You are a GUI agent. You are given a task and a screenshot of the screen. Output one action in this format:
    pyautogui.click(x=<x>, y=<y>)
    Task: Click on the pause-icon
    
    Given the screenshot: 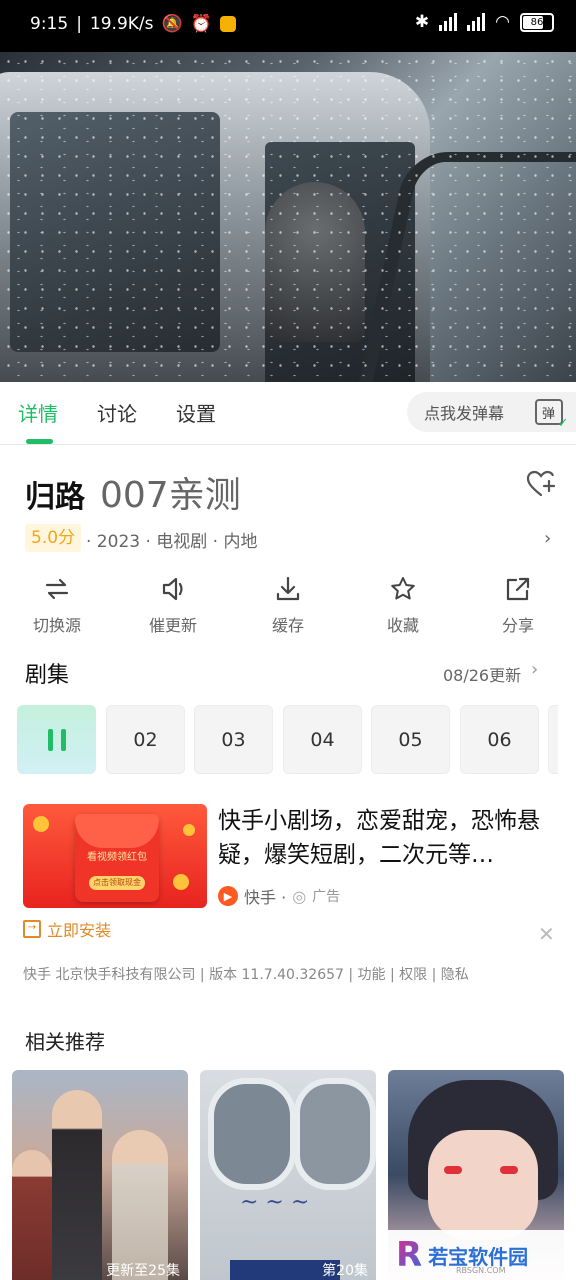 What is the action you would take?
    pyautogui.click(x=56, y=739)
    